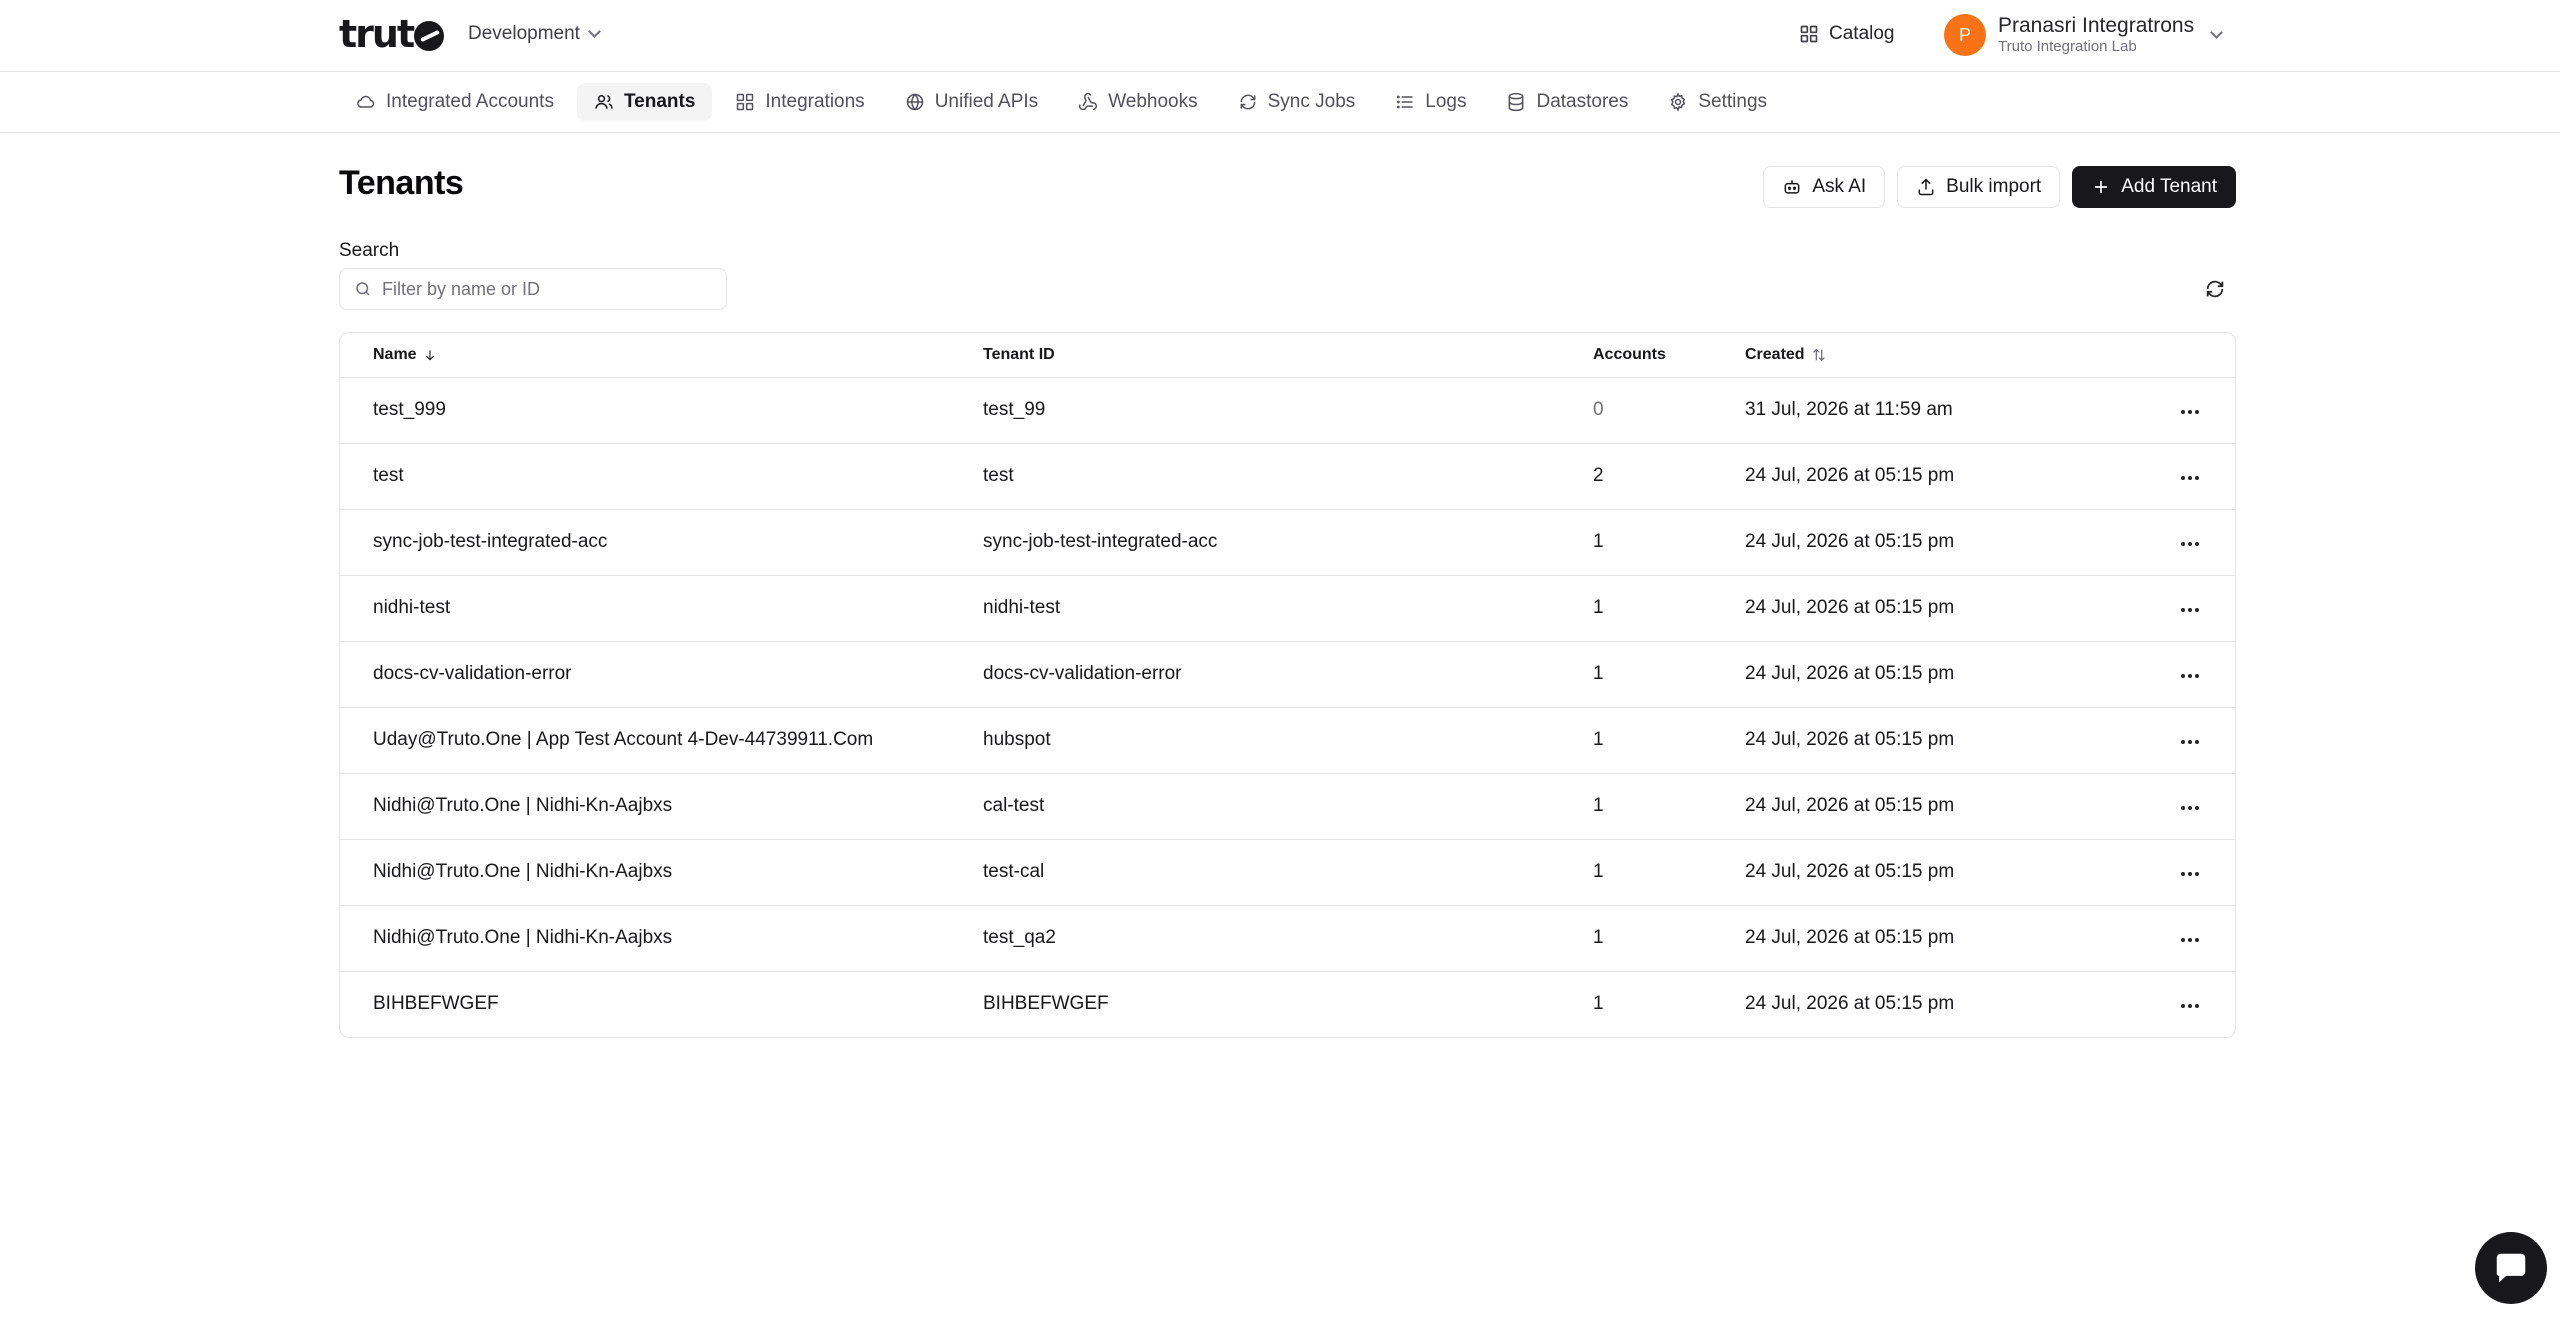 This screenshot has width=2560, height=1324. I want to click on cloud-icon, so click(366, 101).